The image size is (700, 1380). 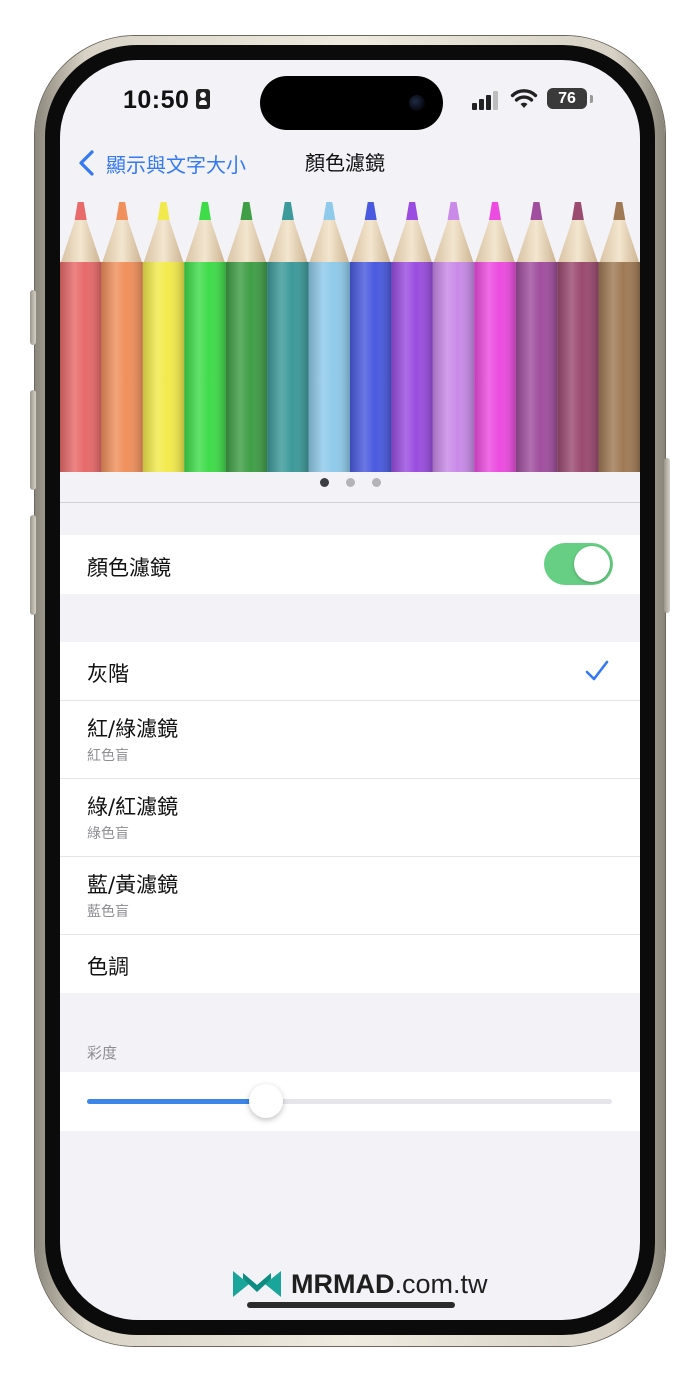 I want to click on power-button, so click(x=667, y=535).